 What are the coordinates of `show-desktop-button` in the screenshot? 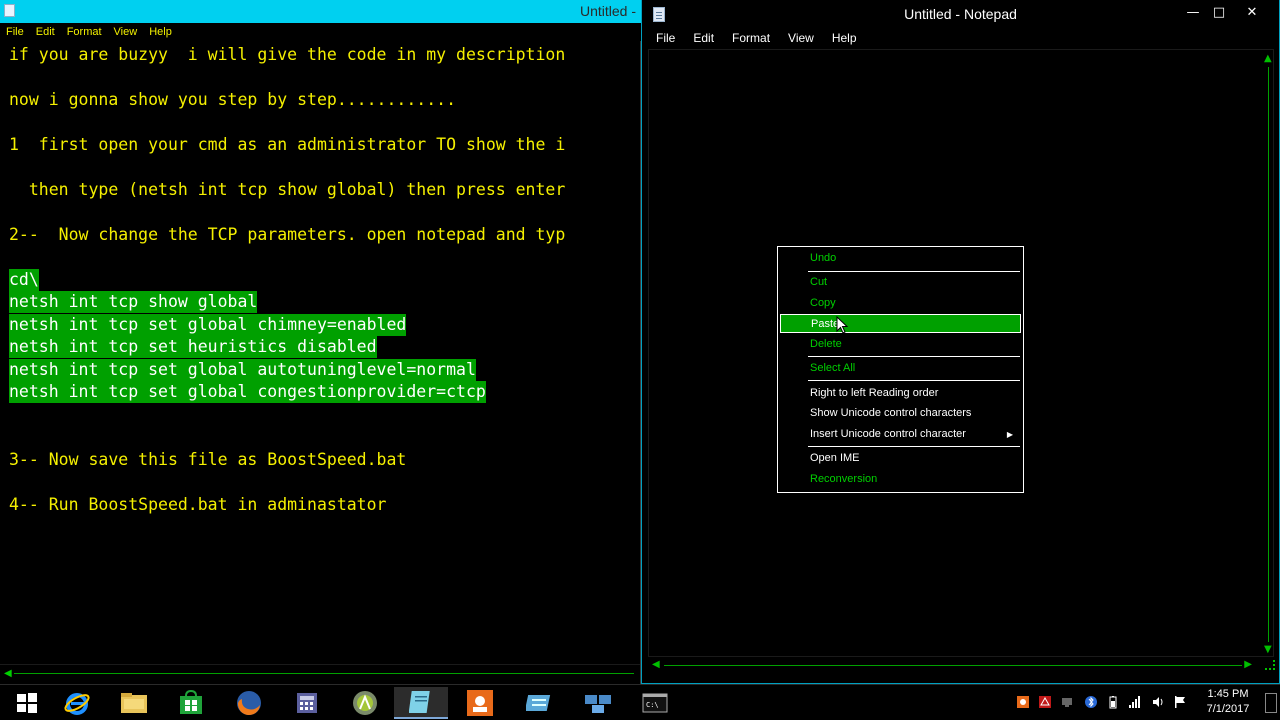 It's located at (1271, 703).